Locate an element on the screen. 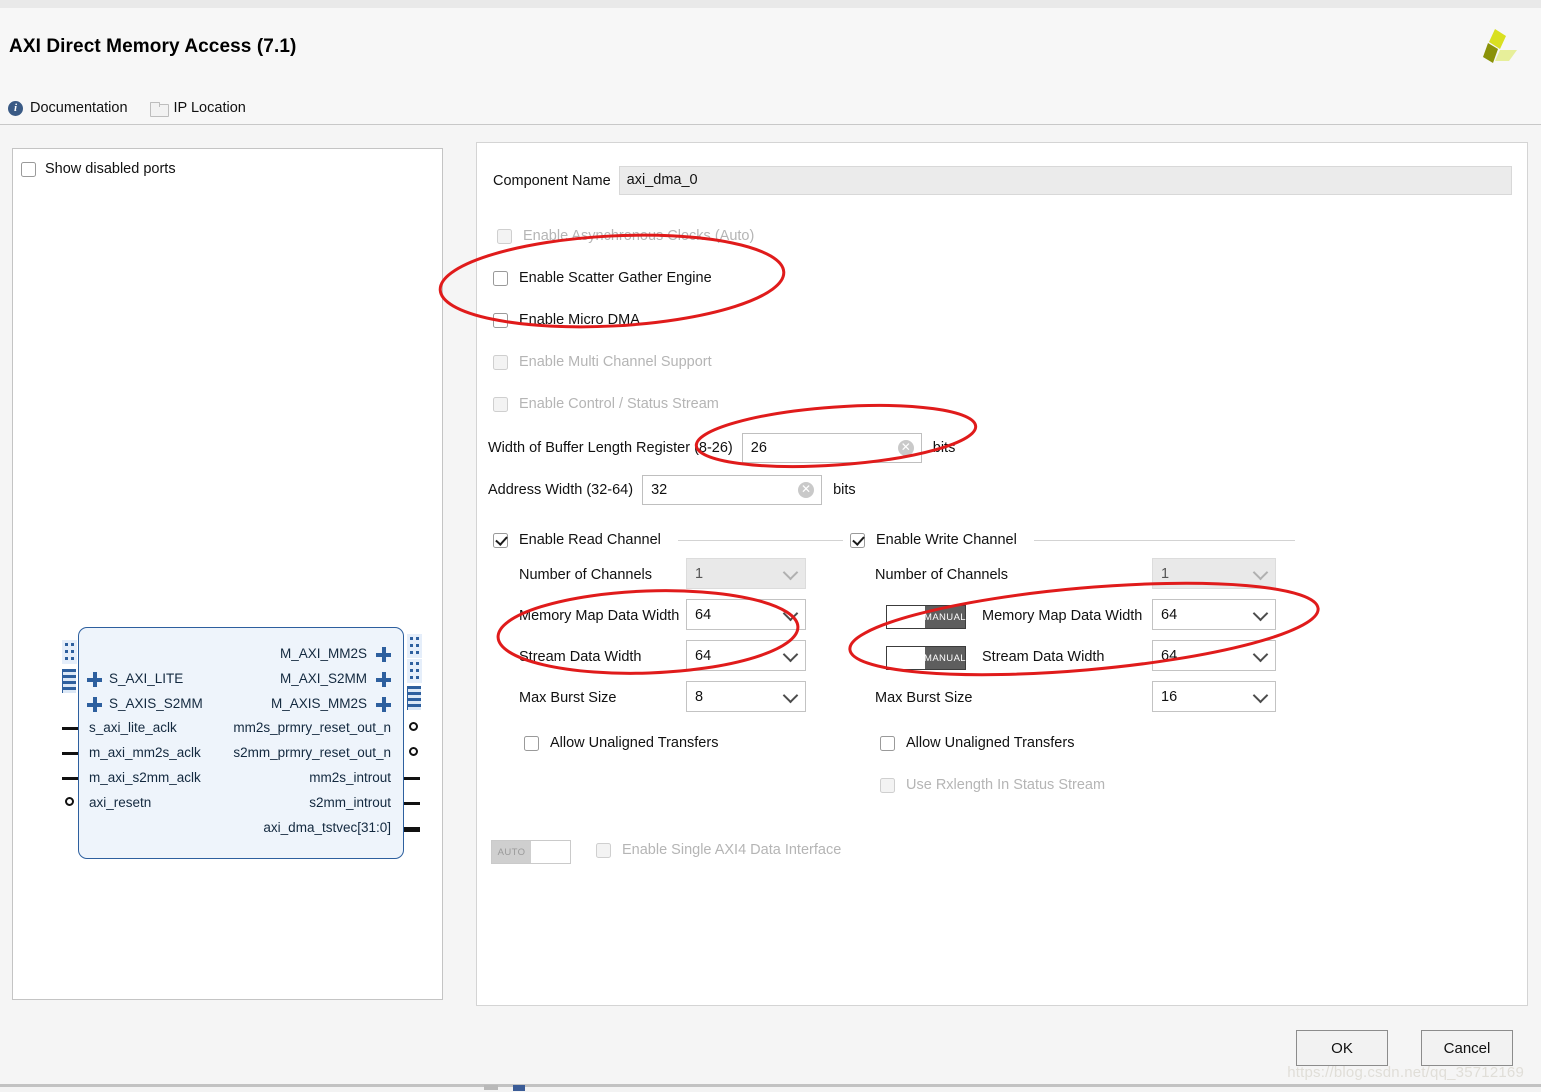 The height and width of the screenshot is (1092, 1541). wire-stub-m-axi-mm2s-aclk is located at coordinates (70, 753).